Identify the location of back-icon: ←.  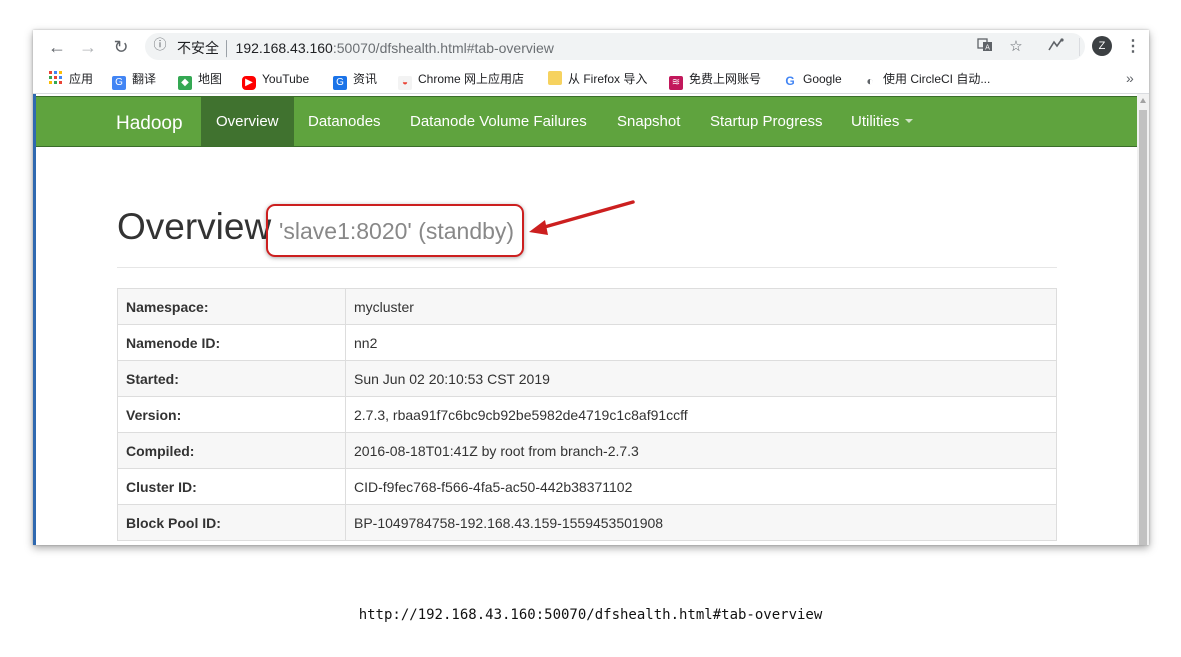
(57, 47).